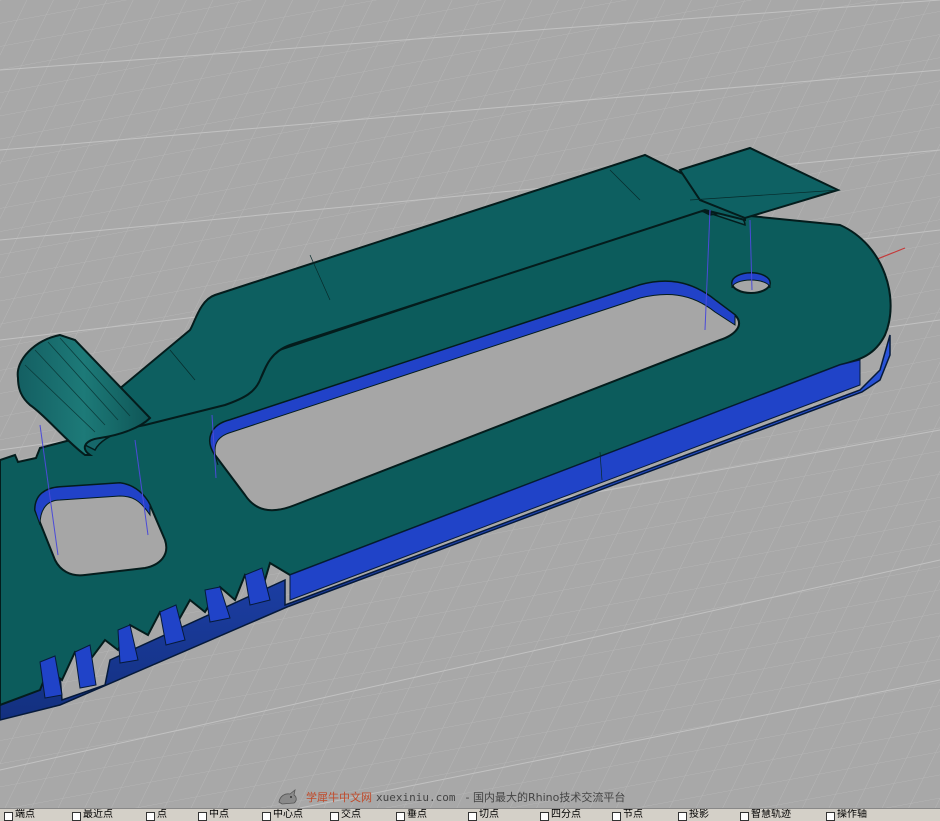  What do you see at coordinates (416, 797) in the screenshot?
I see `watermark-site: xuexiniu.com` at bounding box center [416, 797].